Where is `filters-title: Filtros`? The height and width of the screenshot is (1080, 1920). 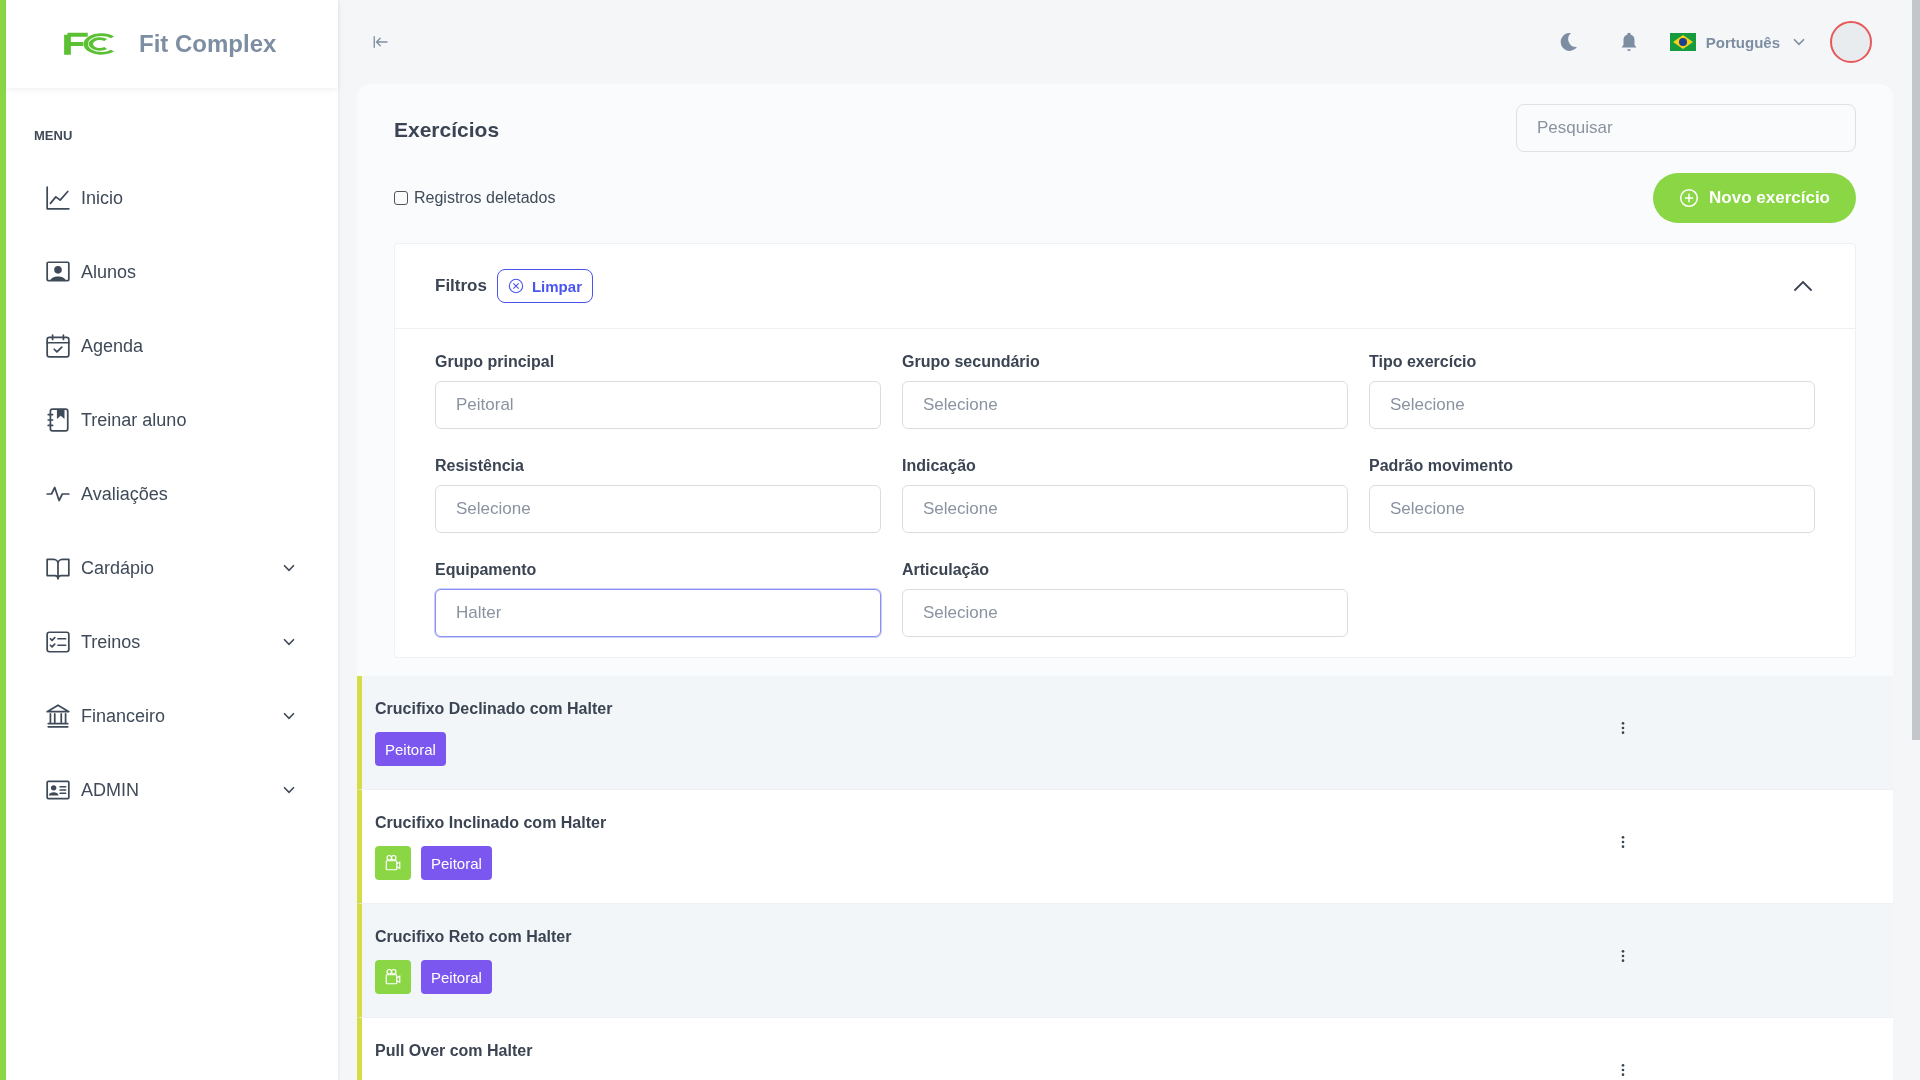
filters-title: Filtros is located at coordinates (461, 286).